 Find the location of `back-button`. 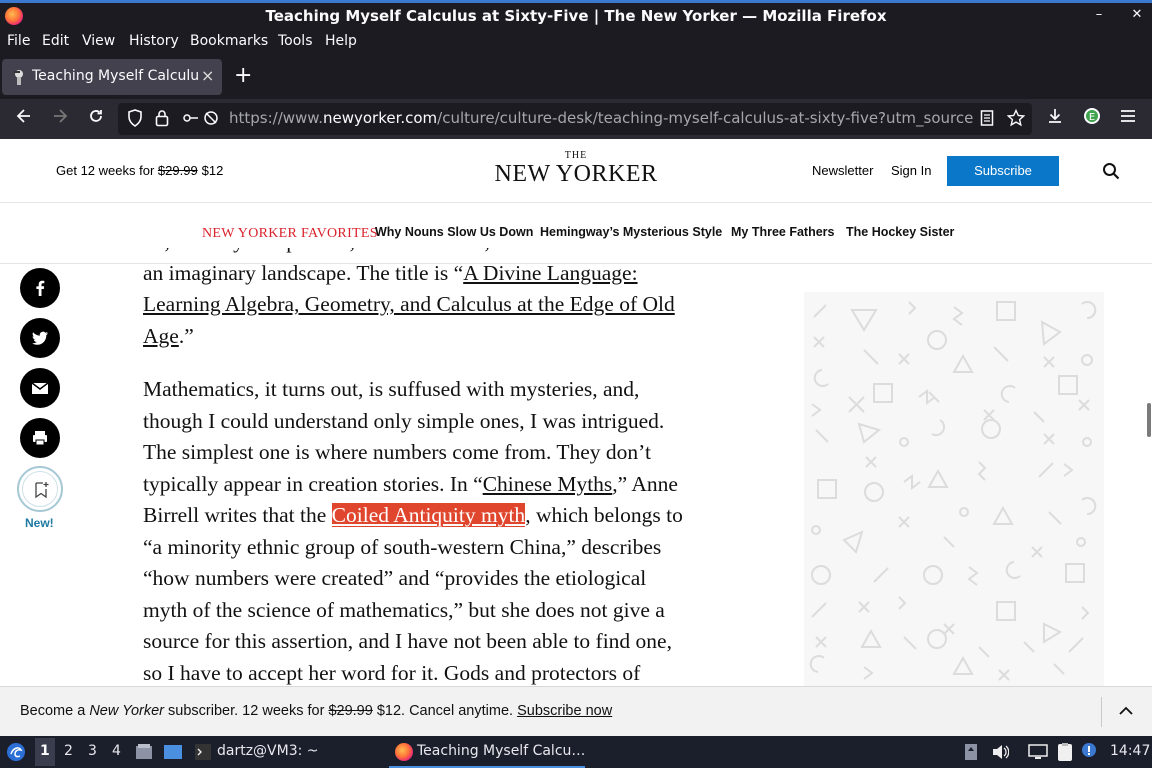

back-button is located at coordinates (24, 118).